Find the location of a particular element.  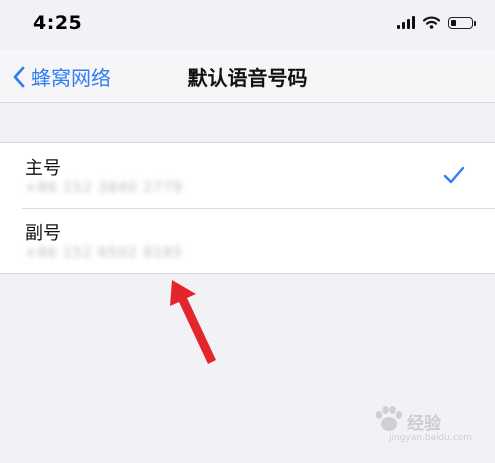

status-time: 4:25 is located at coordinates (58, 23).